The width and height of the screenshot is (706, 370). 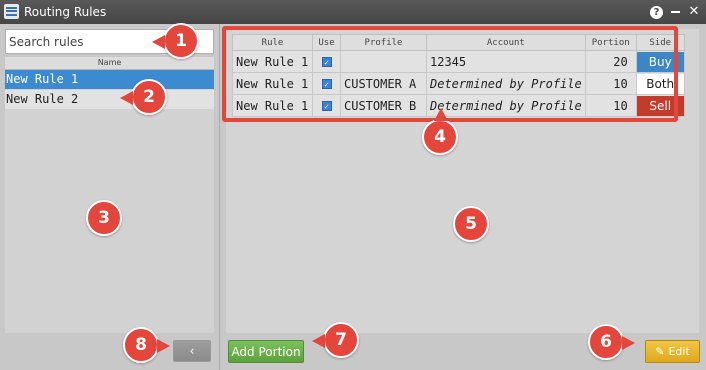 I want to click on side-cell: Both, so click(x=660, y=83).